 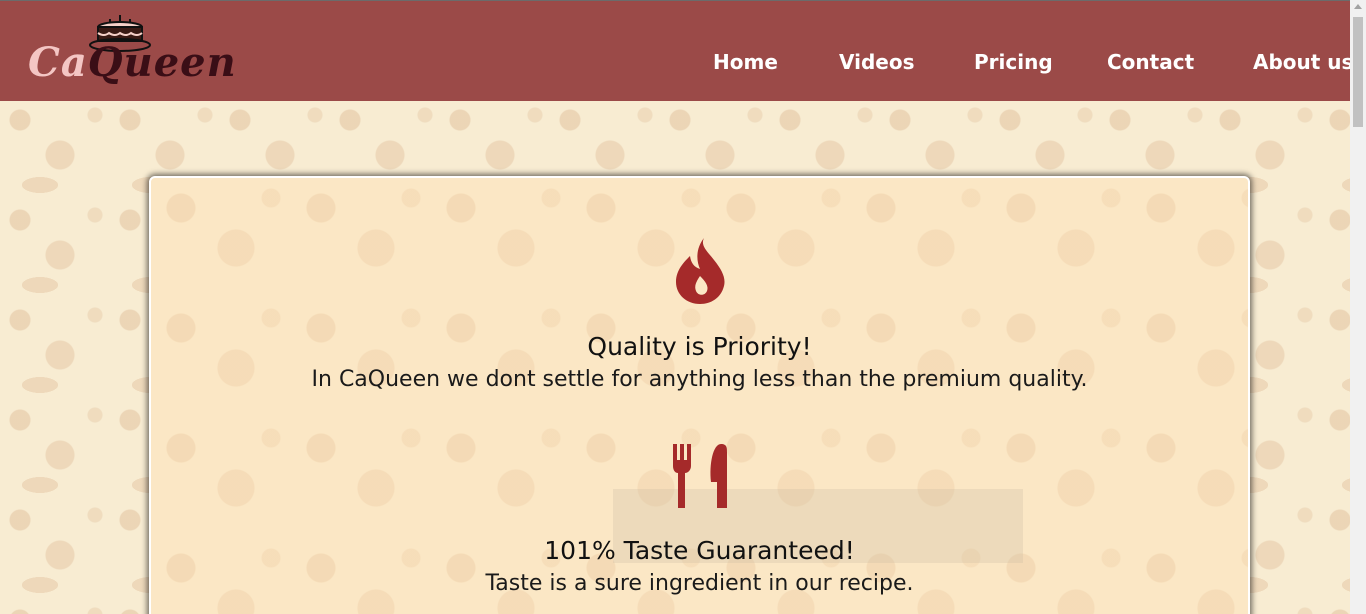 I want to click on nav-item-pricing: Pricing, so click(x=1013, y=62).